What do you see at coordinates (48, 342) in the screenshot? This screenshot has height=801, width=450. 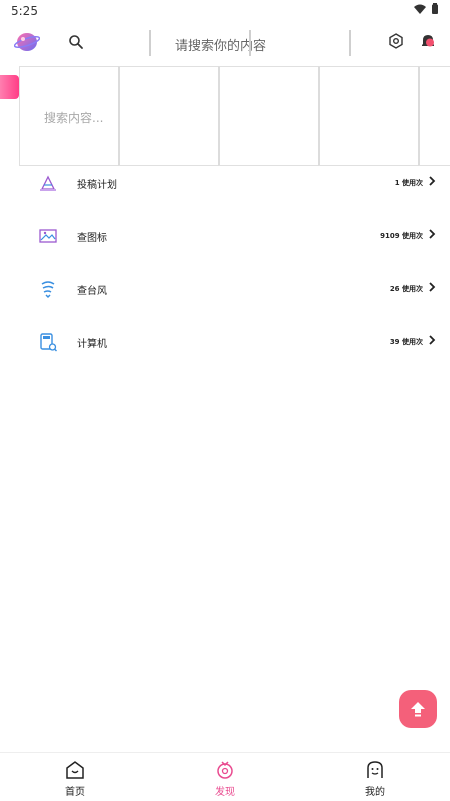 I see `calculator-icon` at bounding box center [48, 342].